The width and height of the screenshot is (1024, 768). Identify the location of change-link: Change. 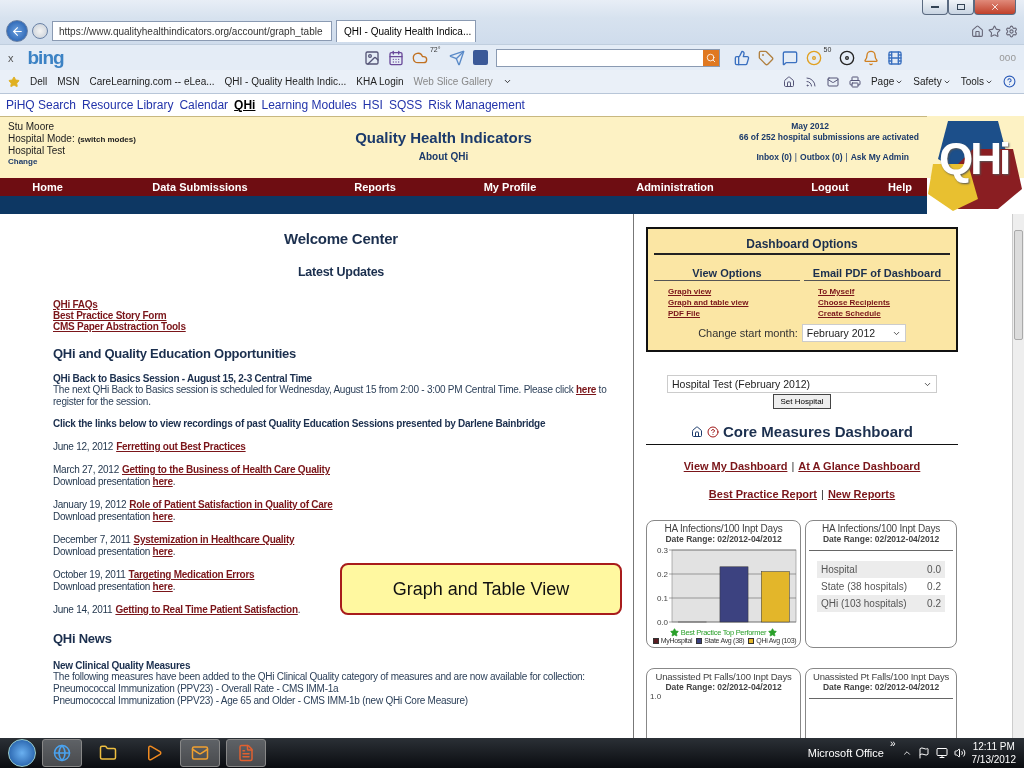
(23, 161).